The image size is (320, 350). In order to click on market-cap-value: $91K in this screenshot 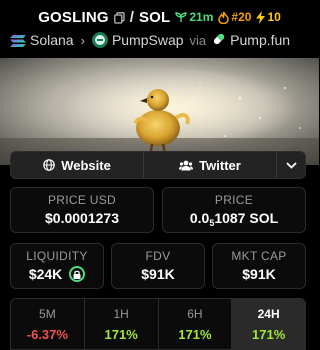, I will do `click(259, 274)`.